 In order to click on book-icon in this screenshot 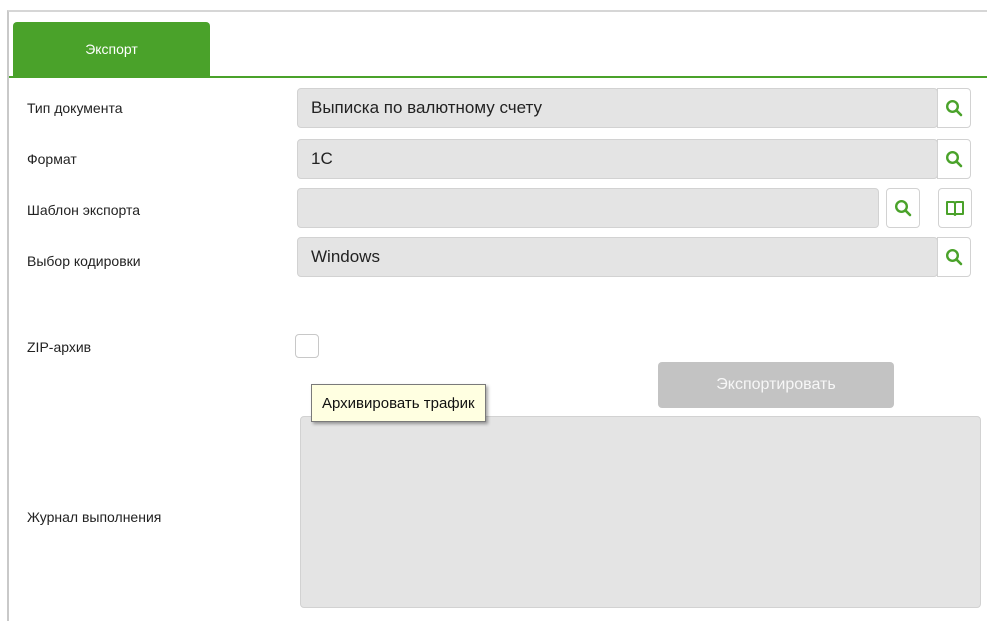, I will do `click(955, 208)`.